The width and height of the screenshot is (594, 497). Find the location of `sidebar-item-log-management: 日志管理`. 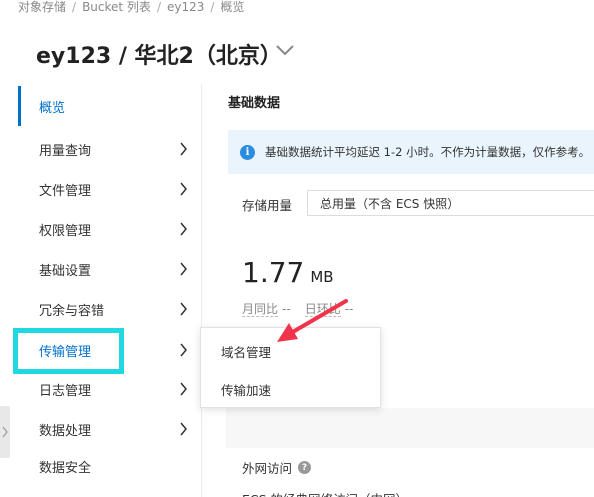

sidebar-item-log-management: 日志管理 is located at coordinates (109, 389).